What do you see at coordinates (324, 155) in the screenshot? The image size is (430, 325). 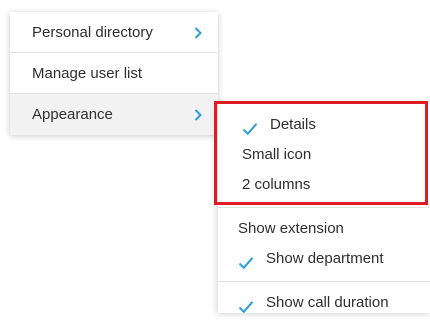 I see `submenu-item-small-icon: Small icon` at bounding box center [324, 155].